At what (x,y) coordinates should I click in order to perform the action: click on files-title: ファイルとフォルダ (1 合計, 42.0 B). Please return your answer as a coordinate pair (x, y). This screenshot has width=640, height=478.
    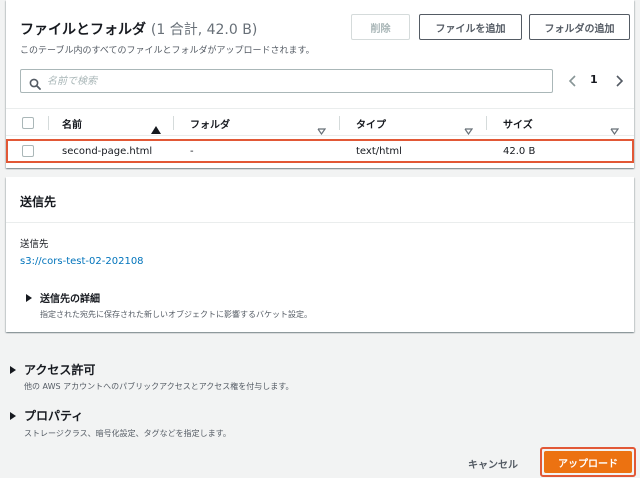
    Looking at the image, I should click on (138, 29).